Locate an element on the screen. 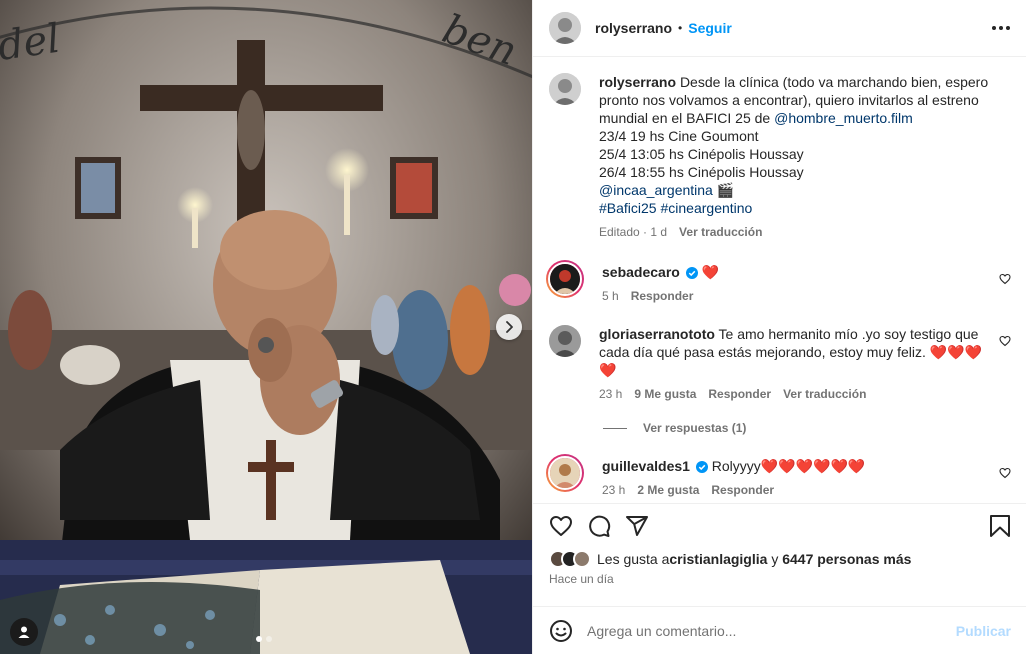 The height and width of the screenshot is (654, 1026). comment-icon is located at coordinates (600, 526).